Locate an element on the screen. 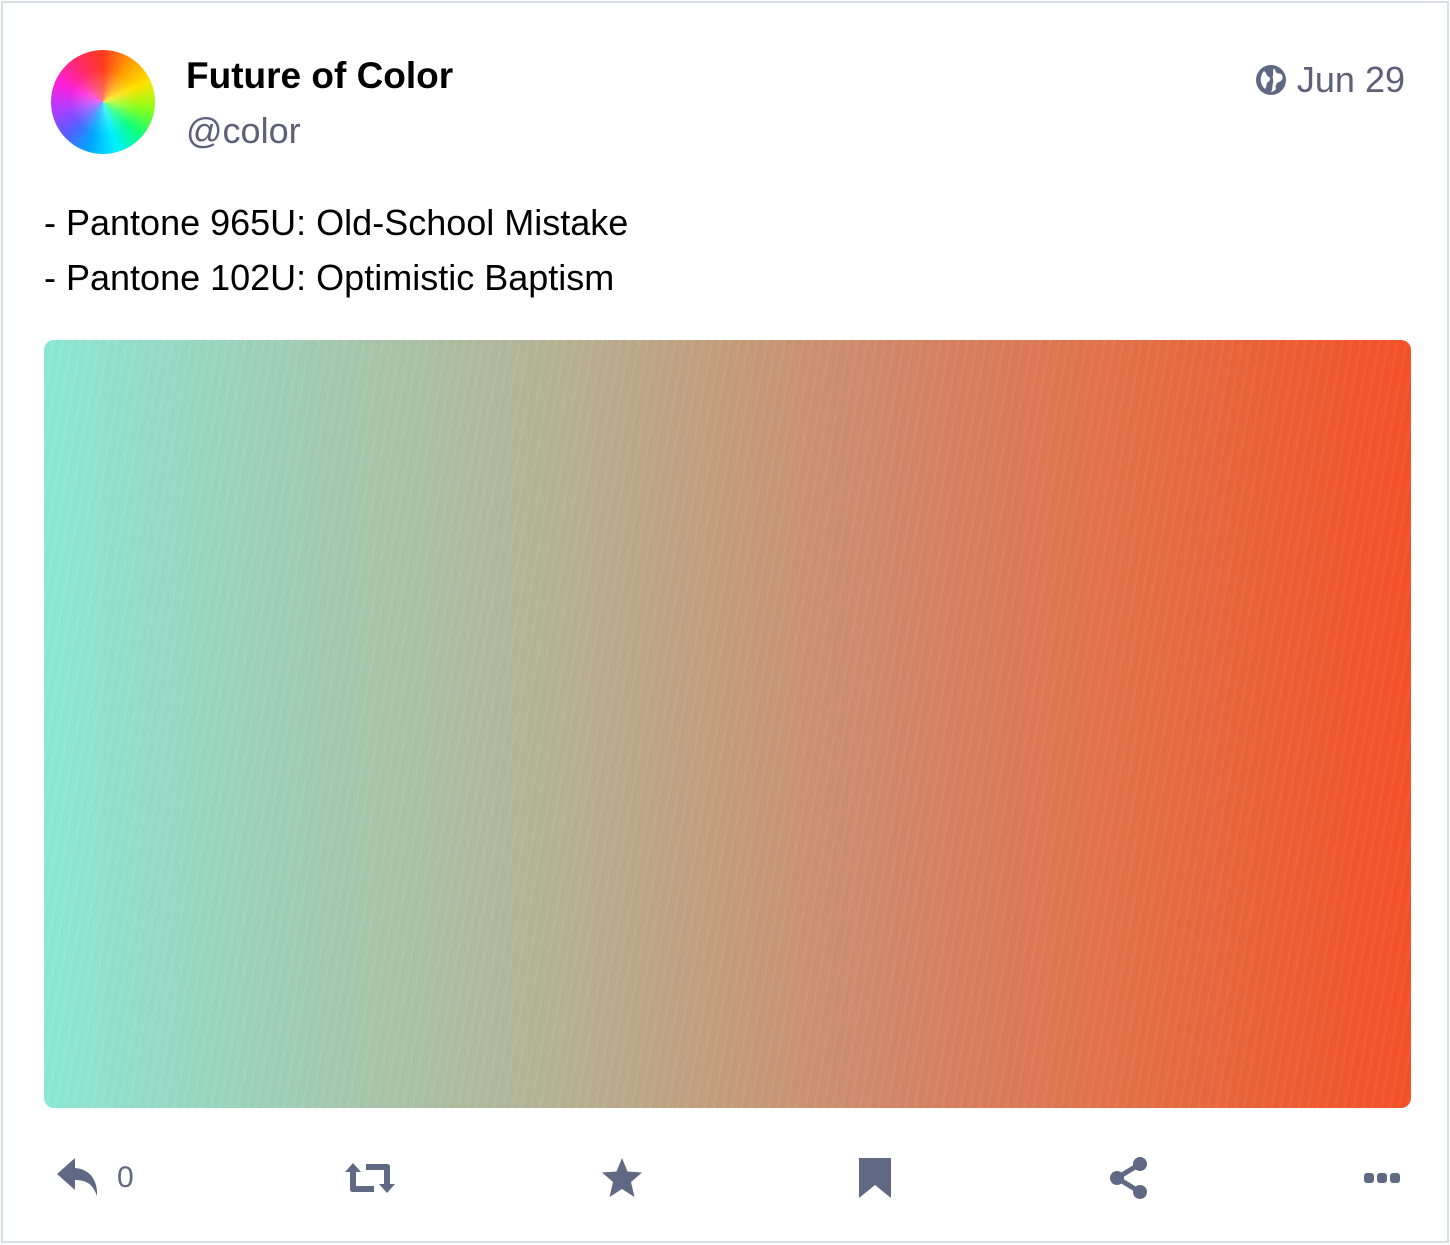 This screenshot has width=1450, height=1245. avatar is located at coordinates (103, 102).